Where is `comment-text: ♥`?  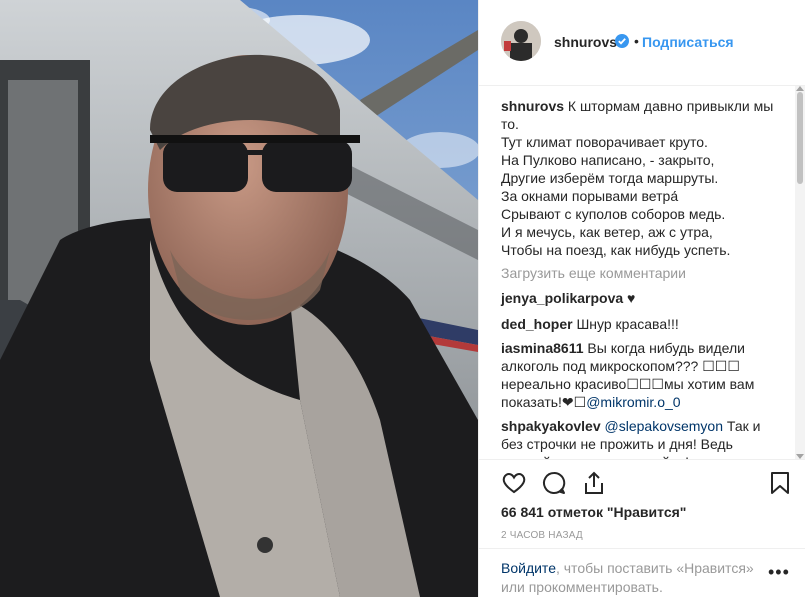
comment-text: ♥ is located at coordinates (629, 298).